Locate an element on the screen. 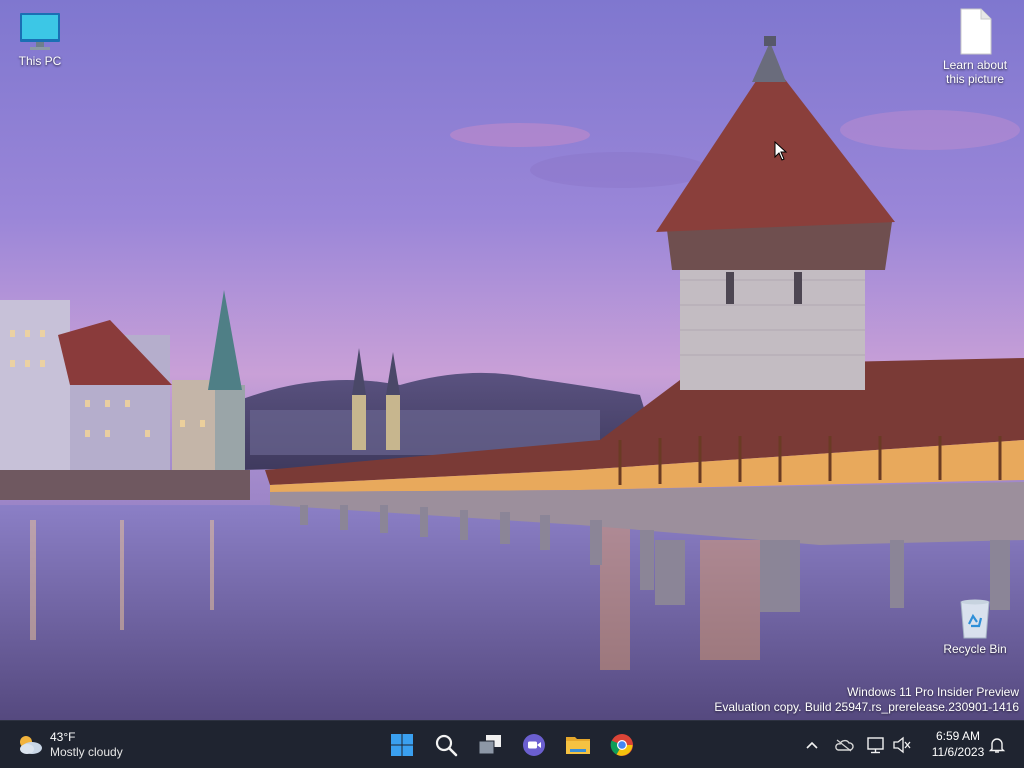 Image resolution: width=1024 pixels, height=768 pixels. chevron-up-icon is located at coordinates (812, 745).